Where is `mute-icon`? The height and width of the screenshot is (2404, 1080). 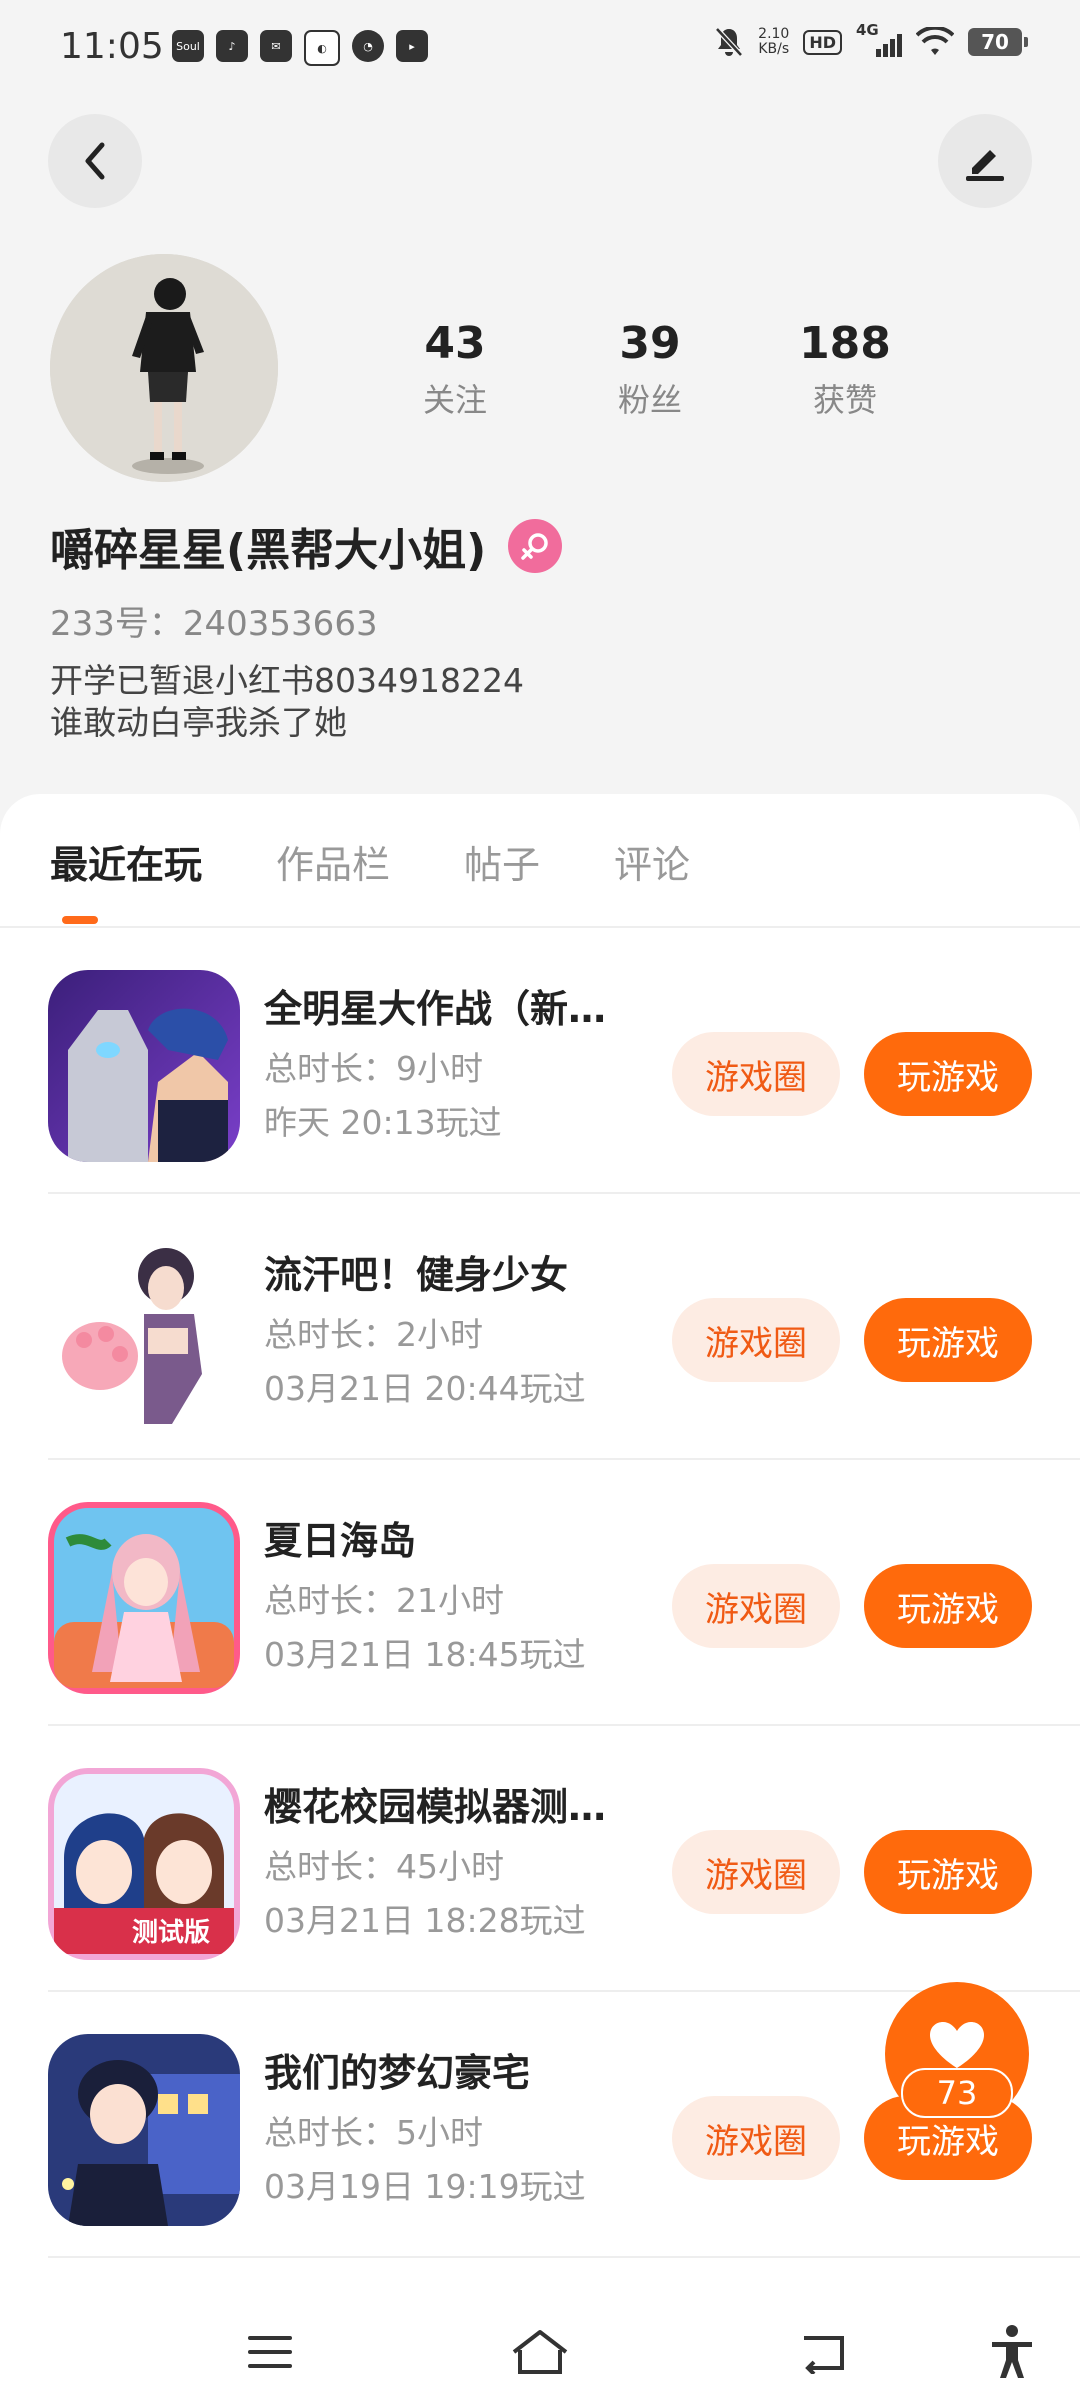 mute-icon is located at coordinates (729, 42).